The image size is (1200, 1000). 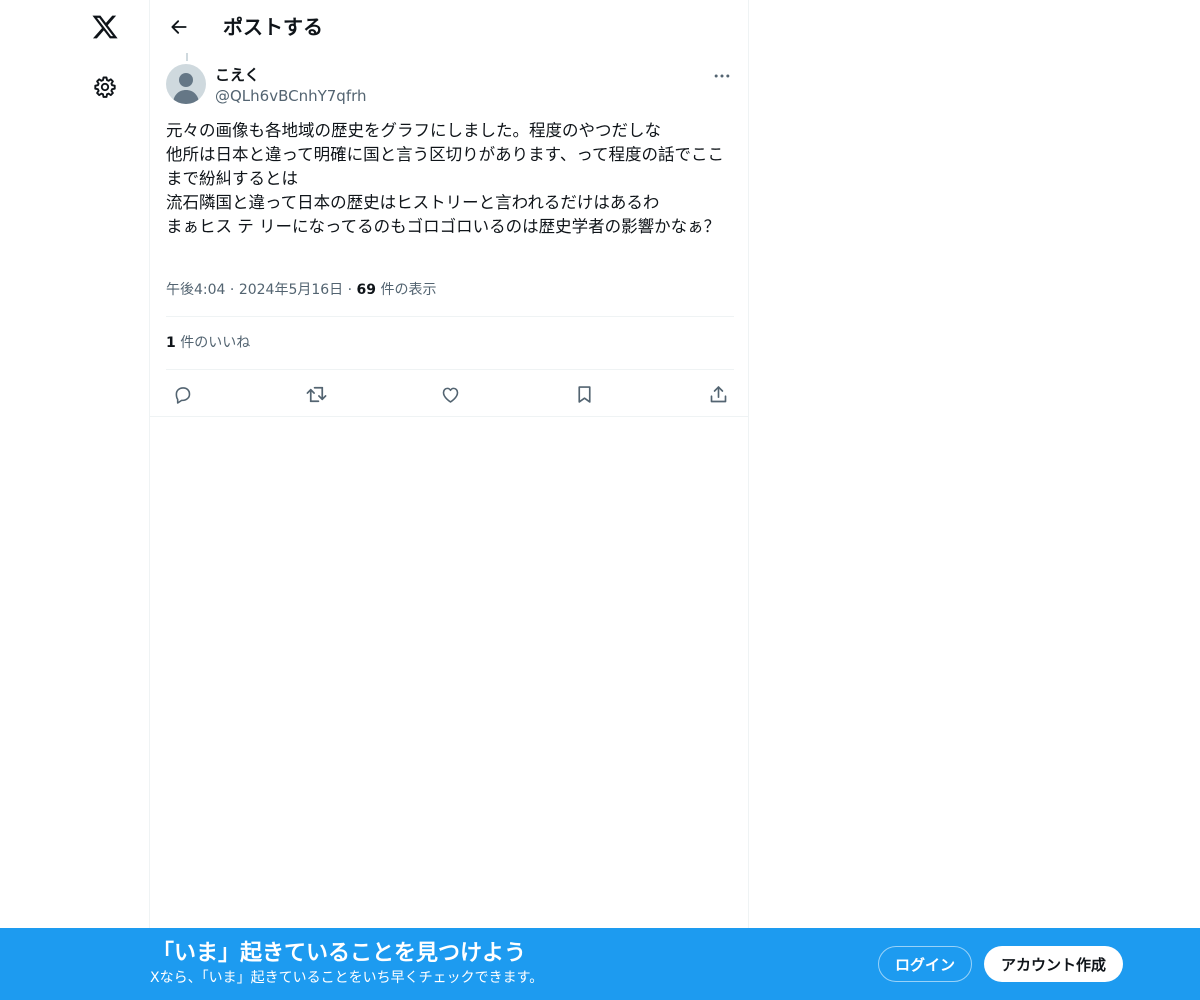 I want to click on bookmark-icon, so click(x=584, y=394).